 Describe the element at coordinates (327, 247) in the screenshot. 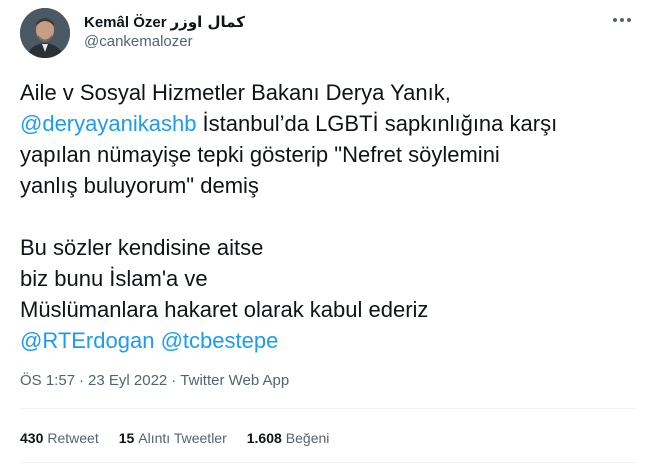

I see `tweet-text-line: Bu sözler kendisine aitse` at that location.